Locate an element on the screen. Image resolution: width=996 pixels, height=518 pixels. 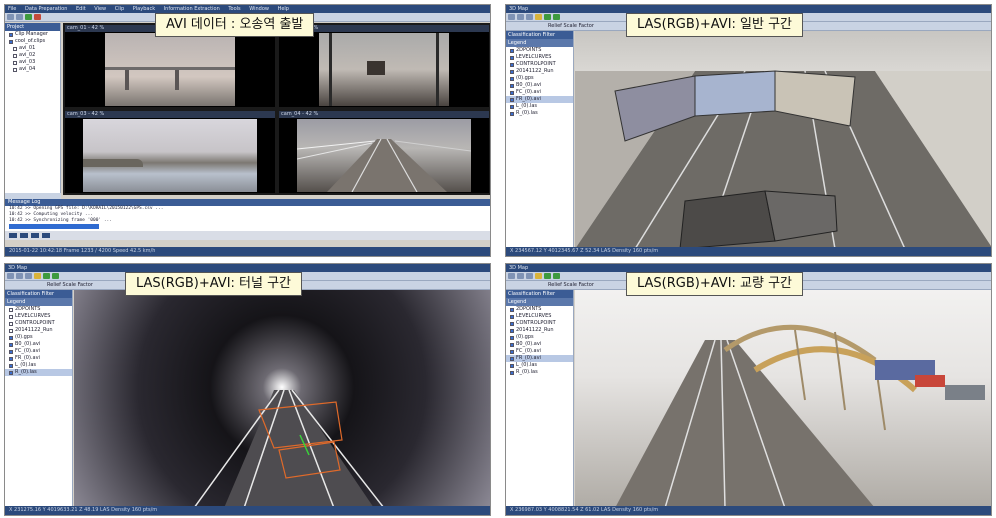
tree-item: cool_of.clips is located at coordinates (32, 41).